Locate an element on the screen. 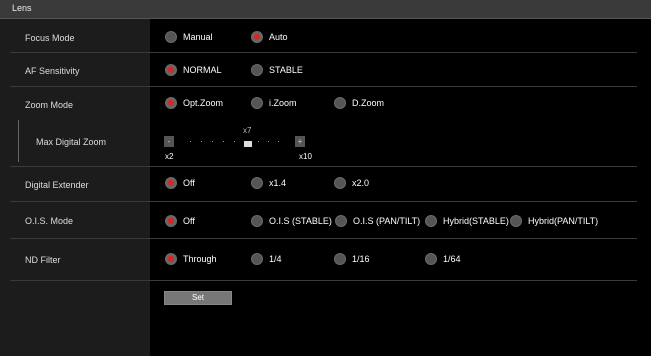 This screenshot has width=651, height=356. option-label: 1/16 is located at coordinates (361, 259).